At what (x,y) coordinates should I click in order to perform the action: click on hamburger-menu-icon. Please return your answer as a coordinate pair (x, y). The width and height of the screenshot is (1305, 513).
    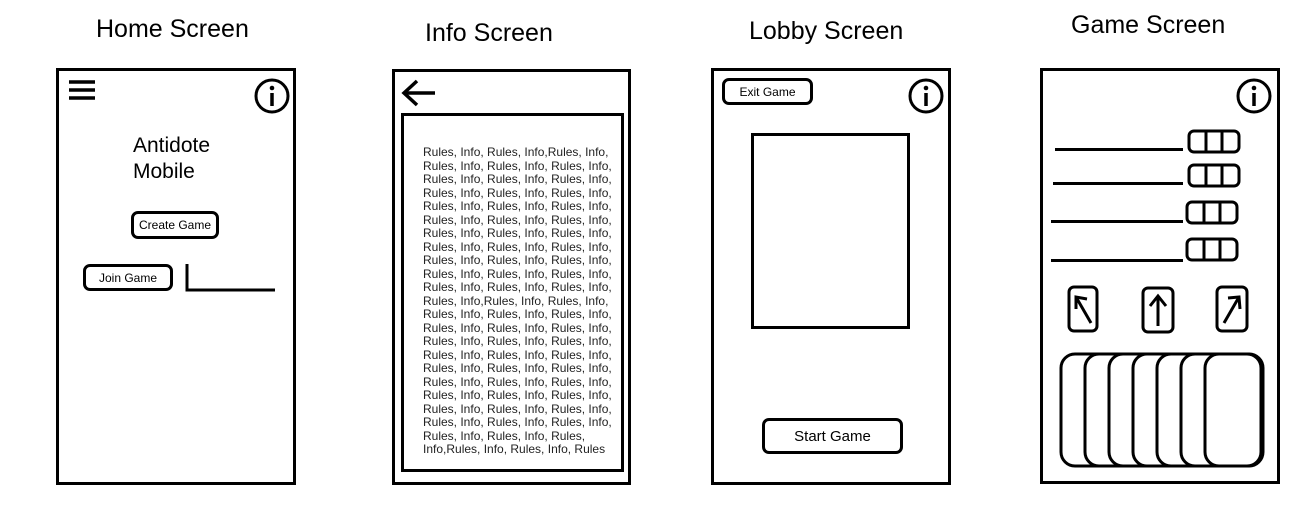
    Looking at the image, I should click on (82, 90).